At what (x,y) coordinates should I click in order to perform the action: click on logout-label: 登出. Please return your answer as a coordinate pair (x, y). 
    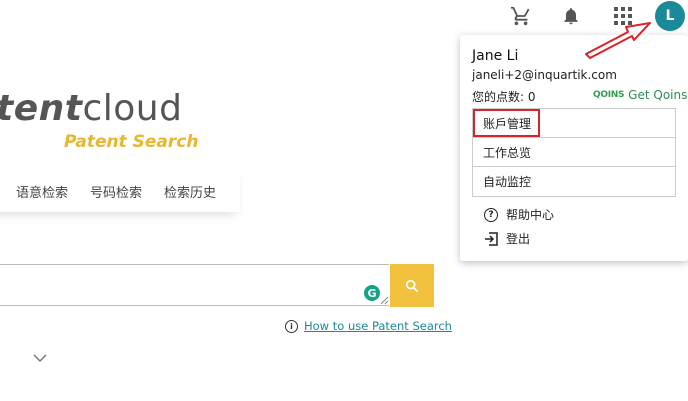
    Looking at the image, I should click on (518, 239).